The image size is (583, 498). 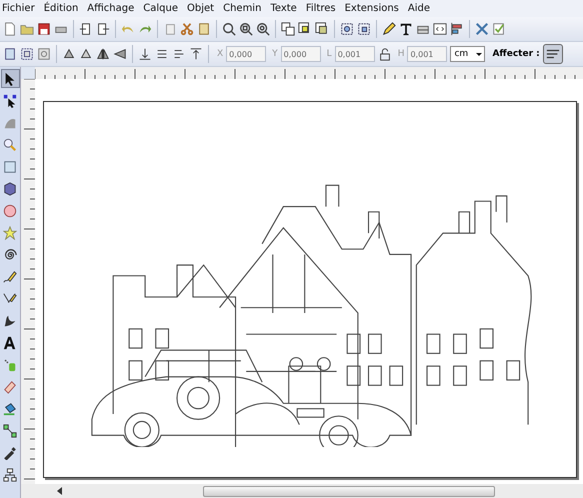 What do you see at coordinates (349, 491) in the screenshot?
I see `scrollbar-thumb` at bounding box center [349, 491].